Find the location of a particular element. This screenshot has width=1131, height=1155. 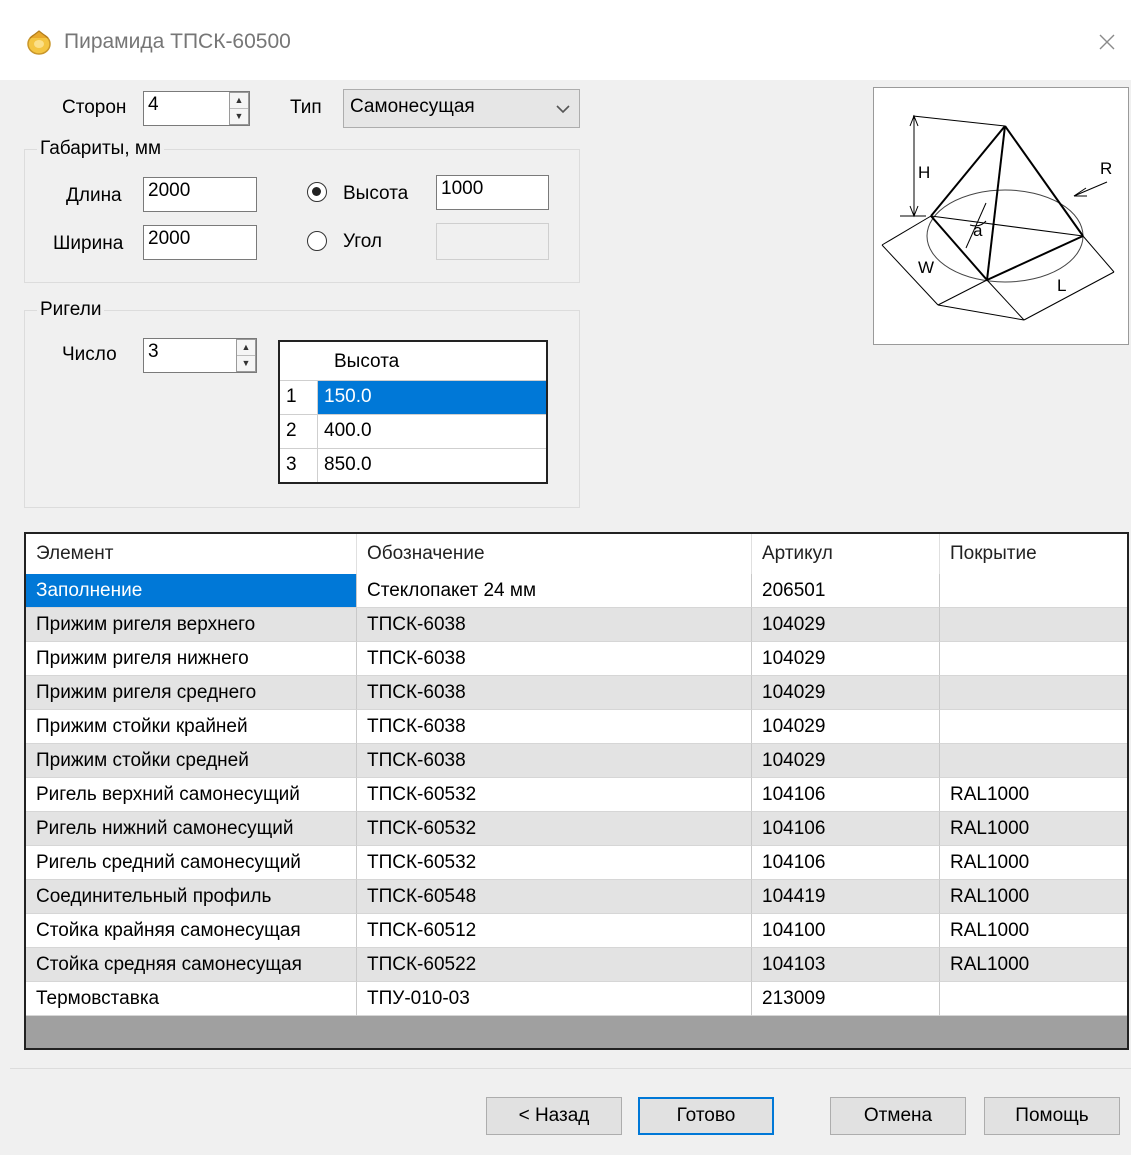

cell-element: Стойка крайняя самонесущая is located at coordinates (191, 931).